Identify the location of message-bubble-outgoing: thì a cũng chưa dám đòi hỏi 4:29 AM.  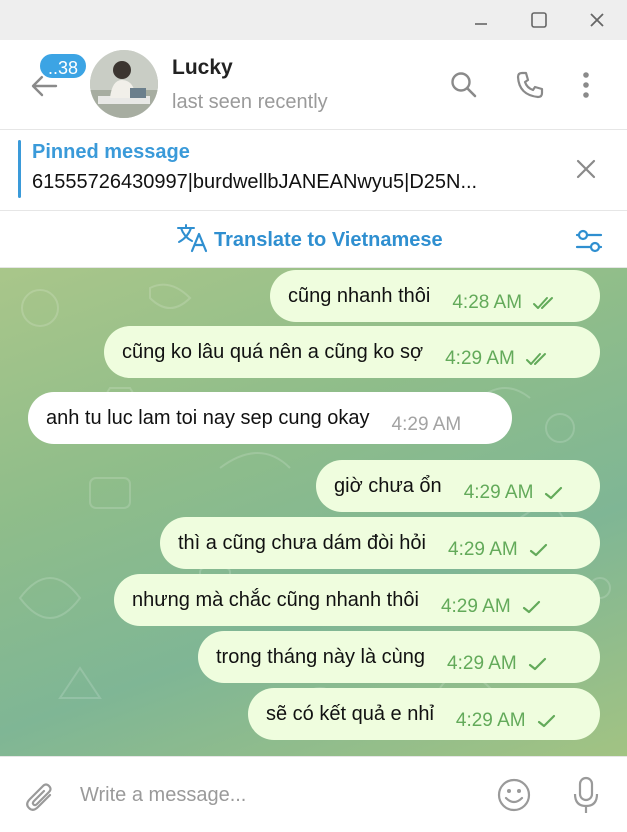
(380, 543).